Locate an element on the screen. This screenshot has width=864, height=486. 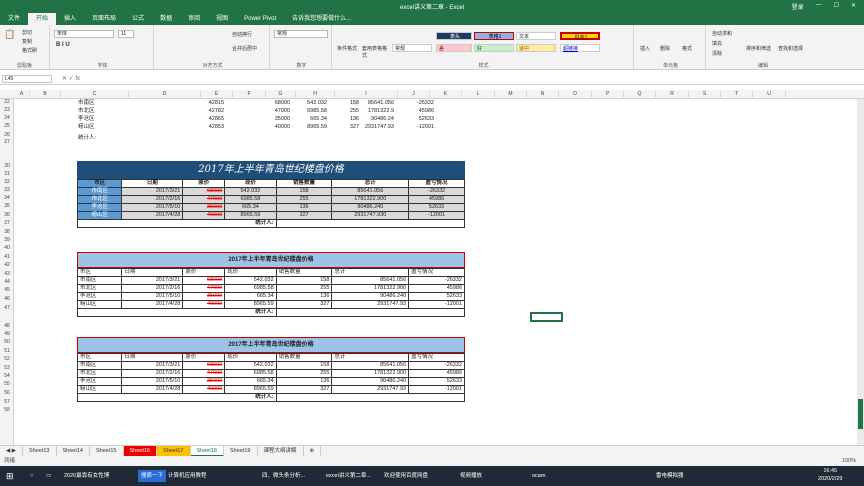
style-hyperlink: 超链接 is located at coordinates (580, 48).